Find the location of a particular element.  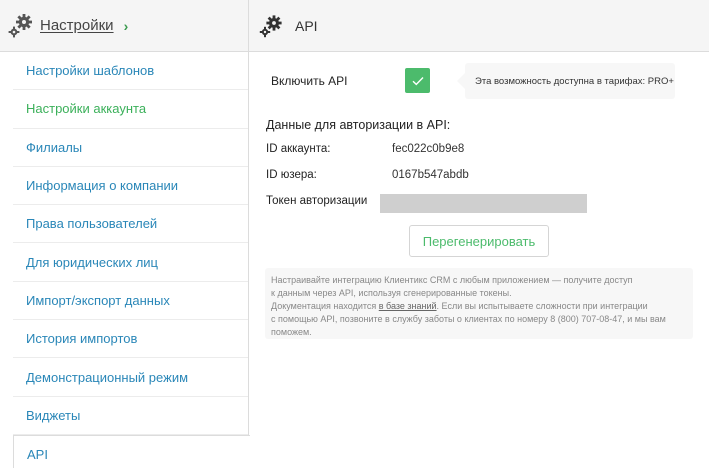

sidebar-item-demo-mode: Демонстрационный режим is located at coordinates (130, 377).